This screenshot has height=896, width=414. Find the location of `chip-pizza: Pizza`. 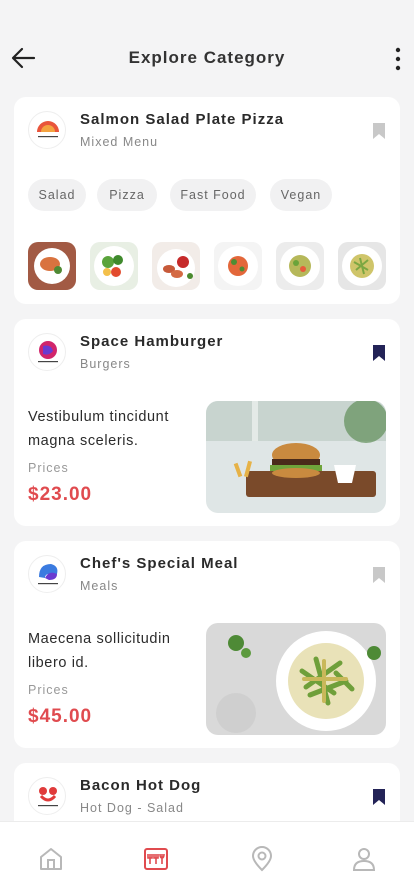

chip-pizza: Pizza is located at coordinates (127, 195).